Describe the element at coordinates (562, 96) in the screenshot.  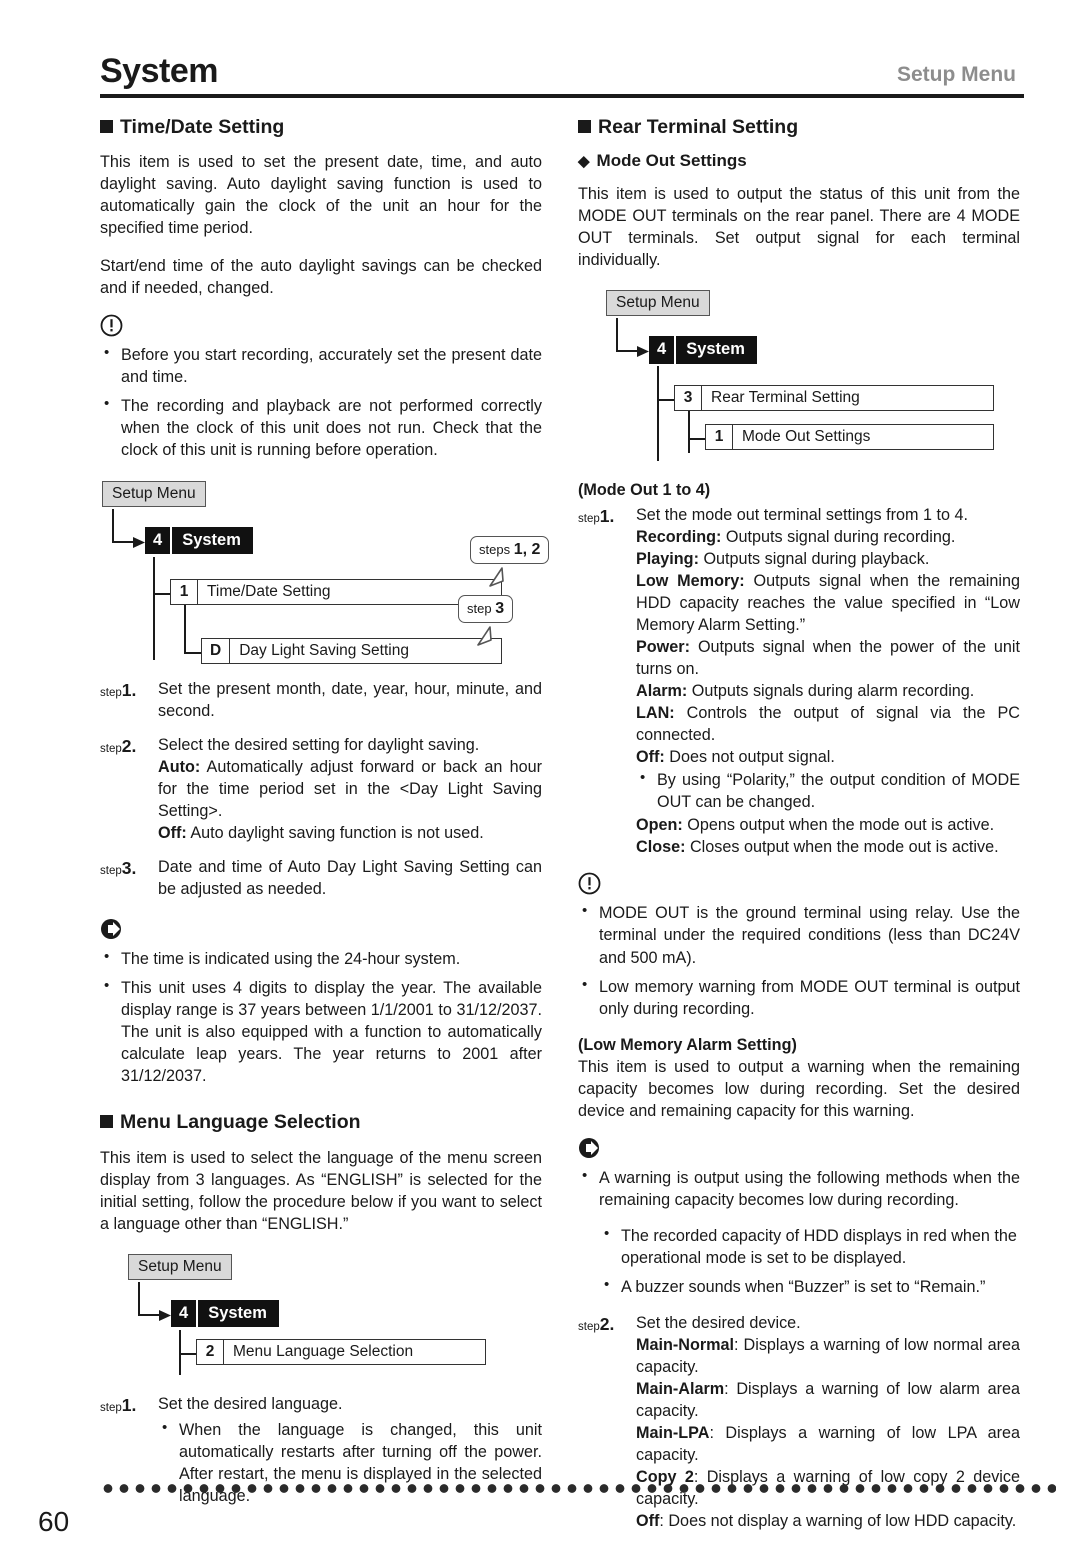
I see `header-divider` at that location.